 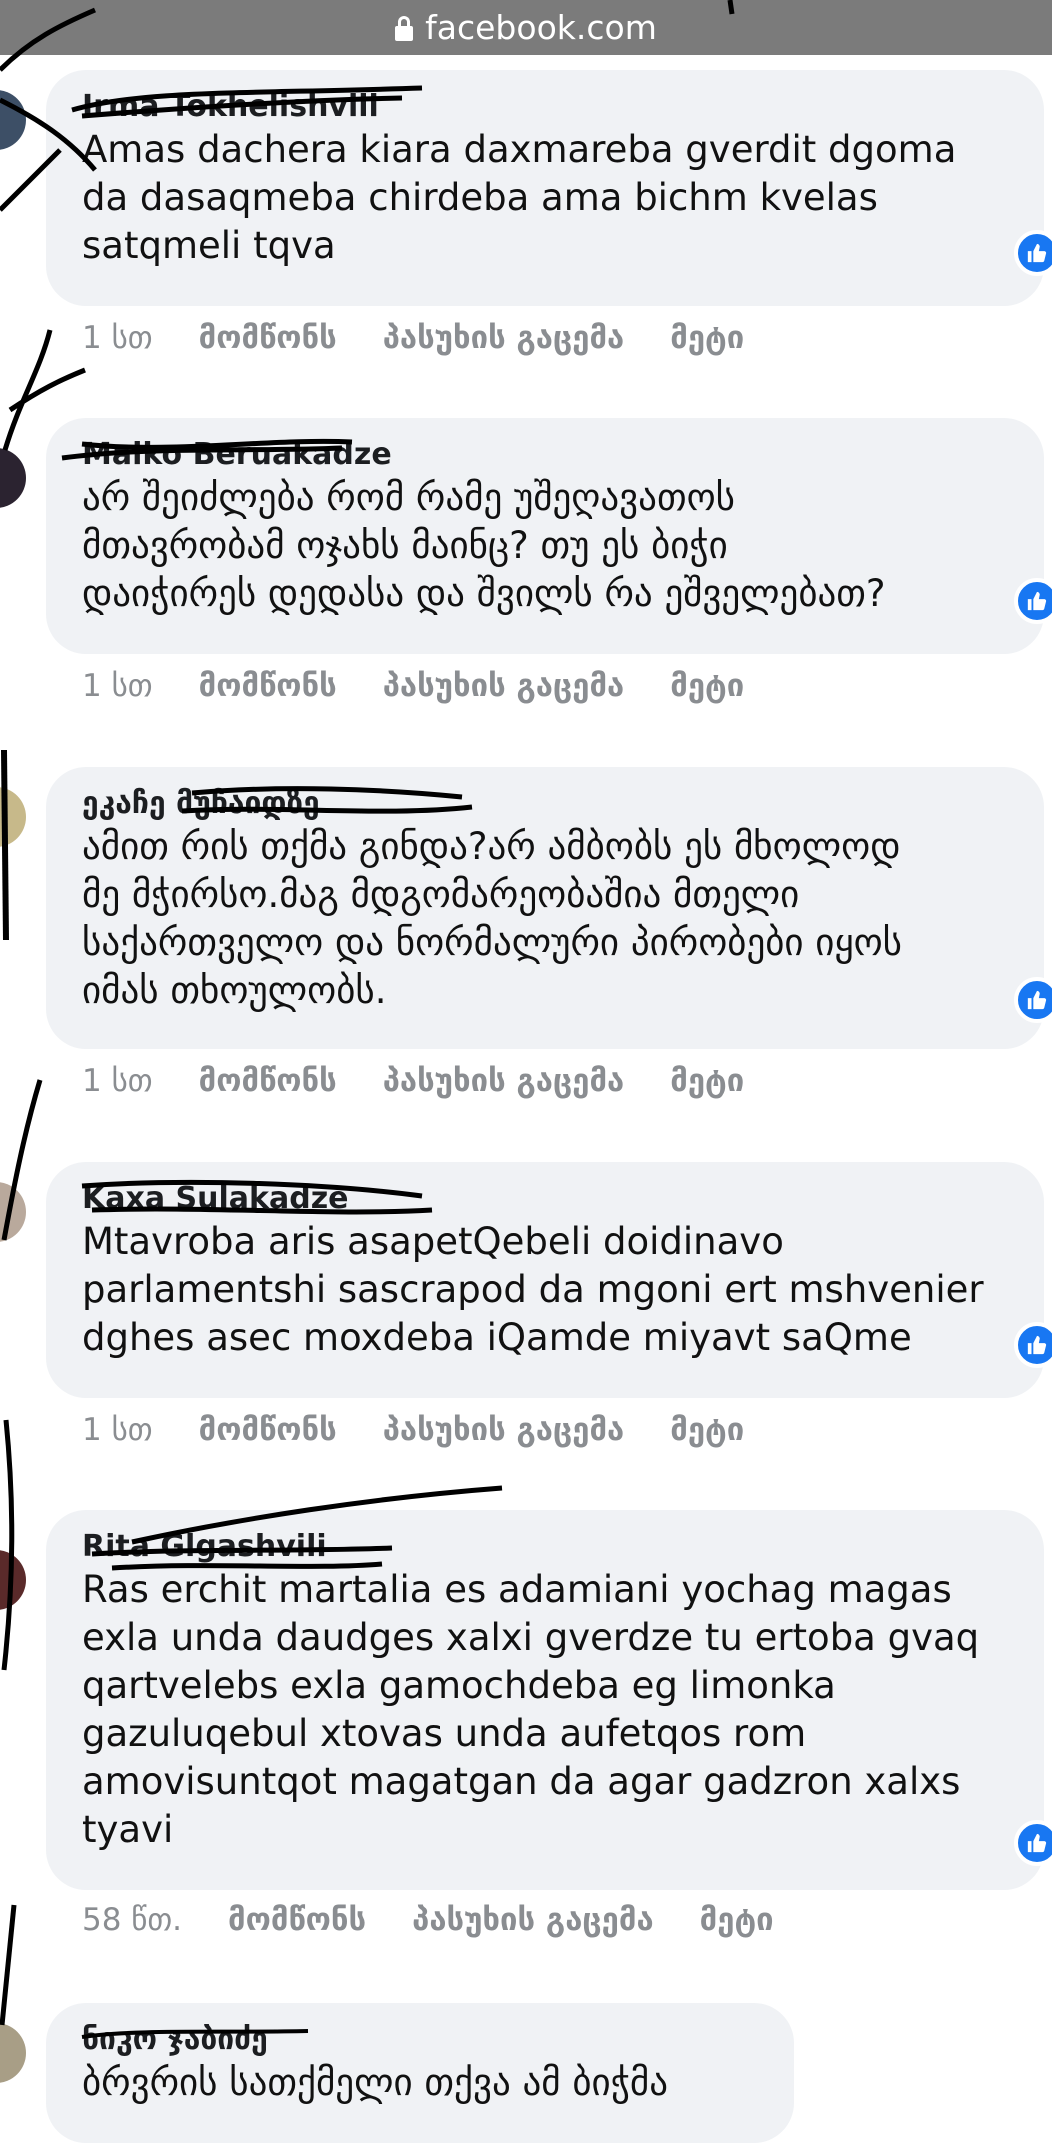 What do you see at coordinates (546, 1528) in the screenshot?
I see `comment-author: Rita Glgashvili` at bounding box center [546, 1528].